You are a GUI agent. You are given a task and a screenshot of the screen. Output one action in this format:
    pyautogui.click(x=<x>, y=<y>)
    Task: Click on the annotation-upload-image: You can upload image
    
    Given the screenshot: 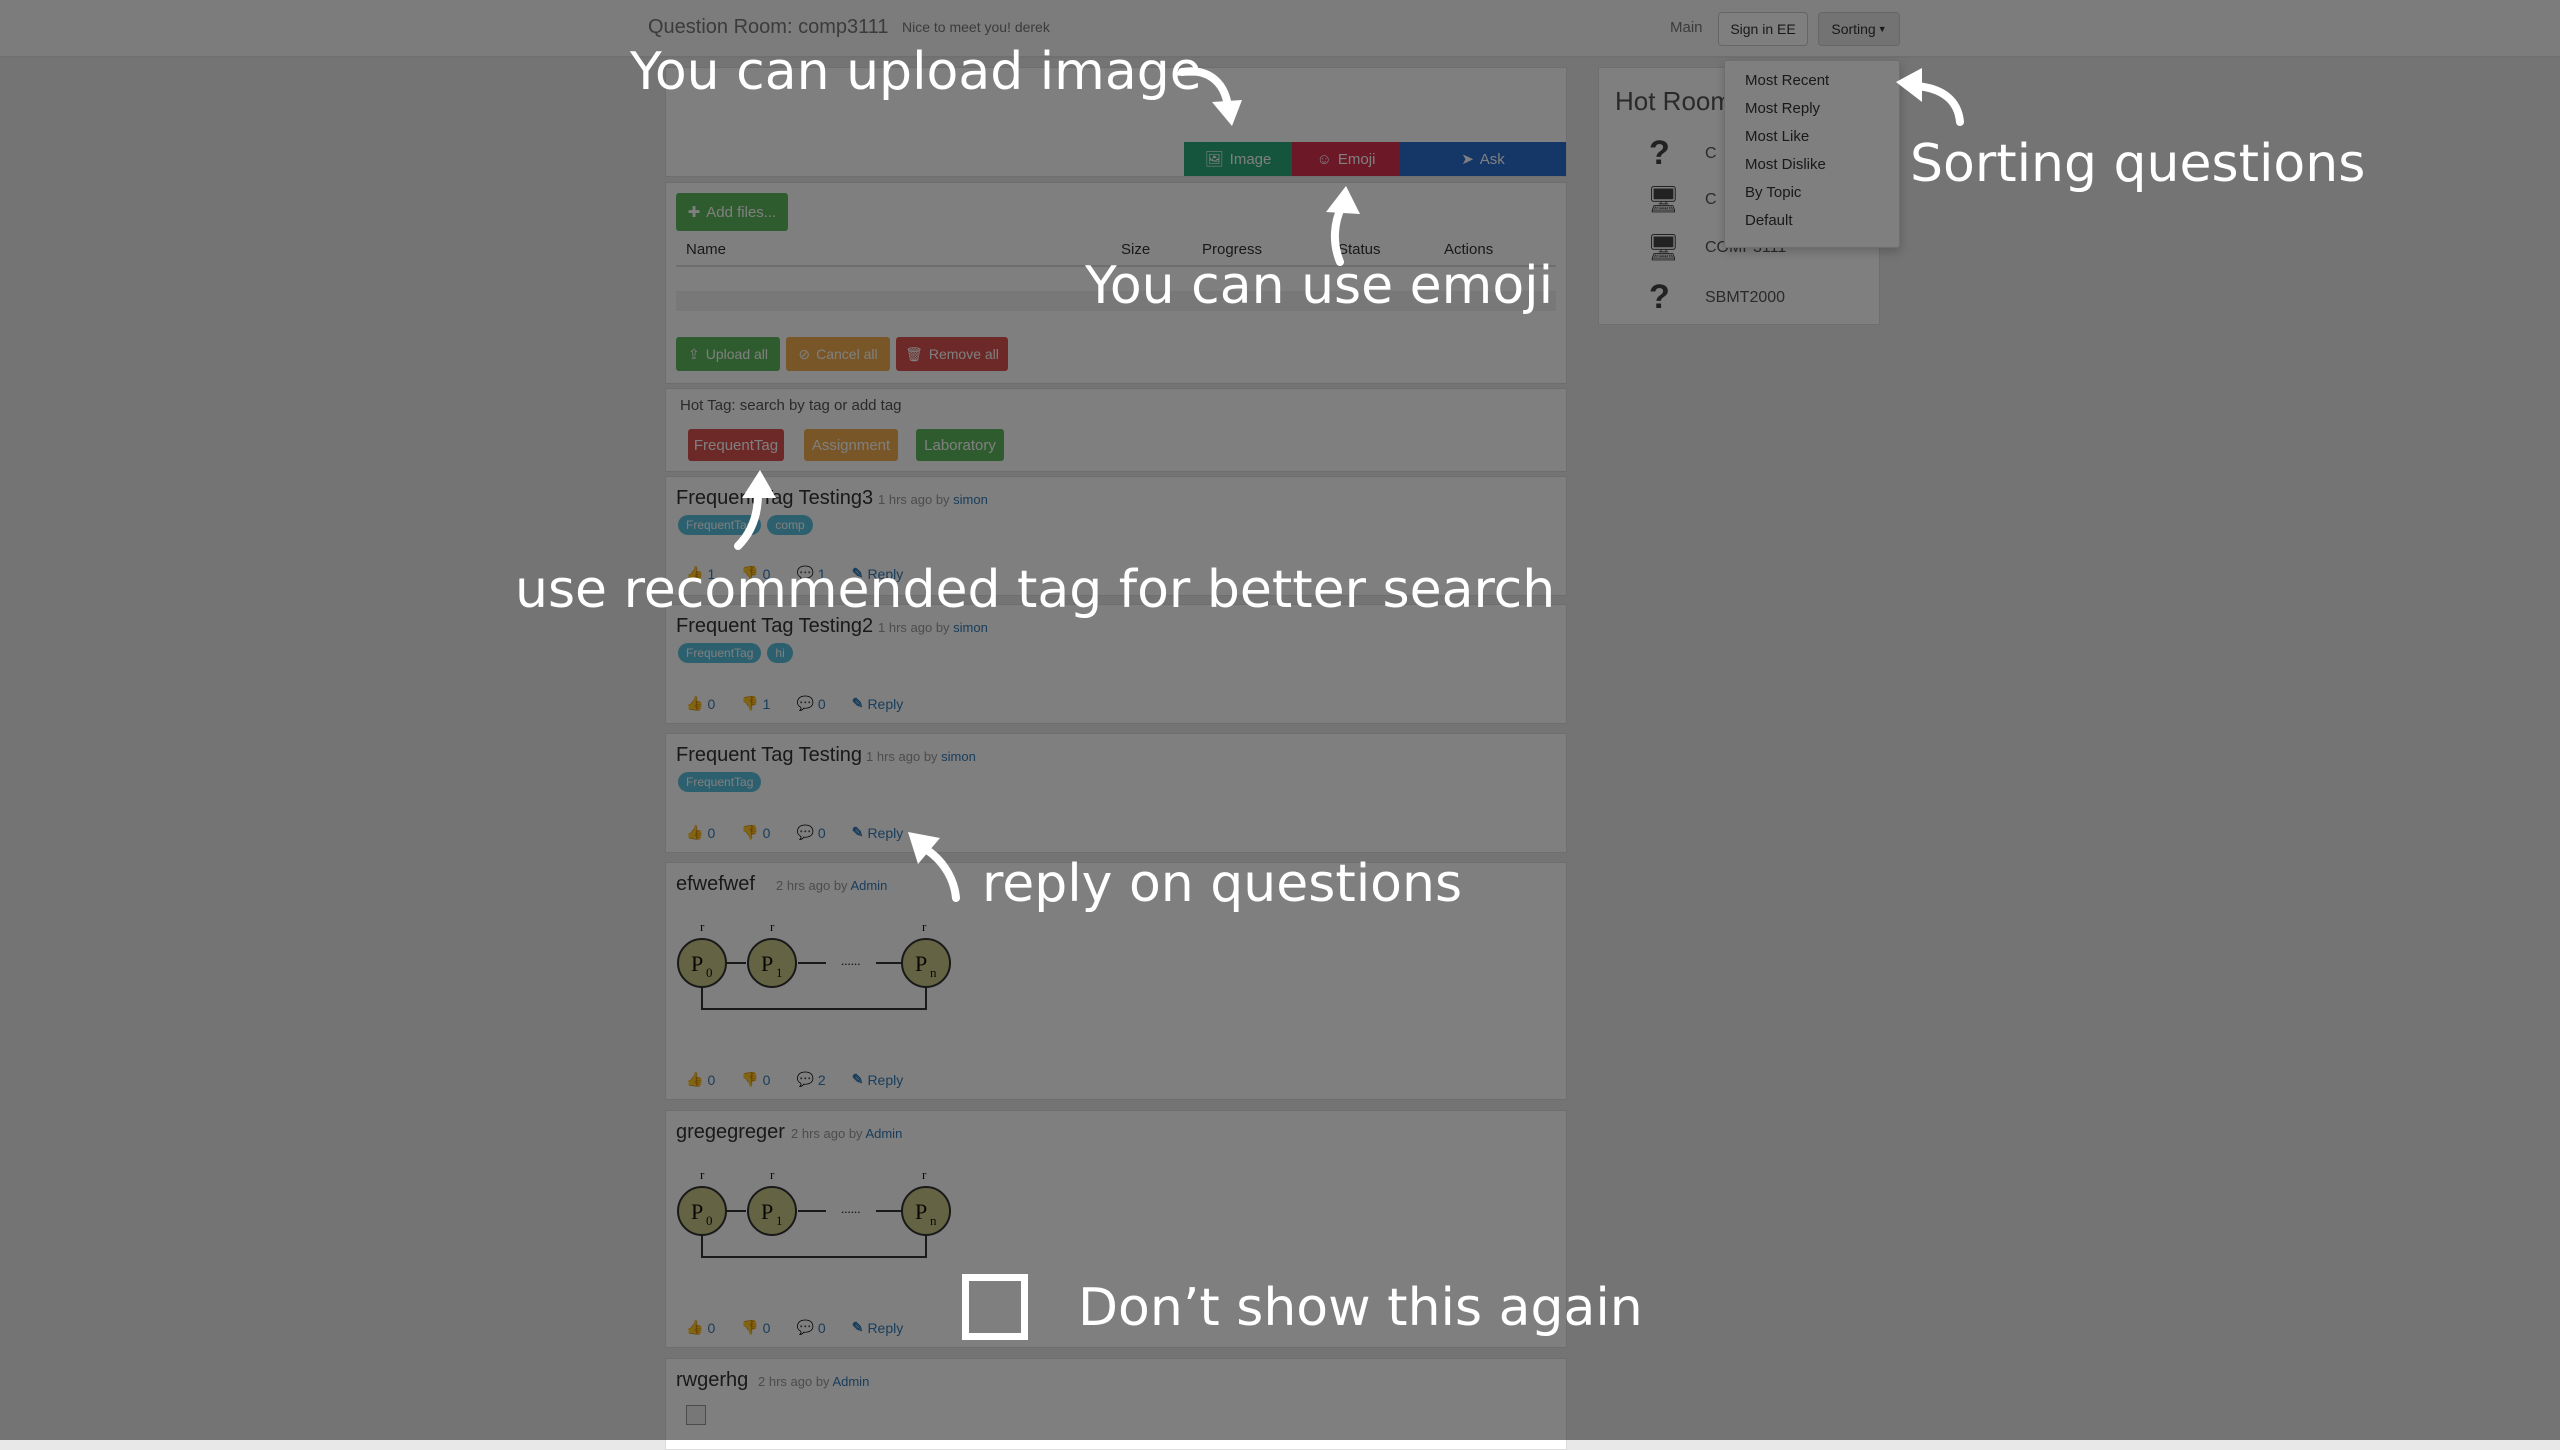 What is the action you would take?
    pyautogui.click(x=916, y=72)
    